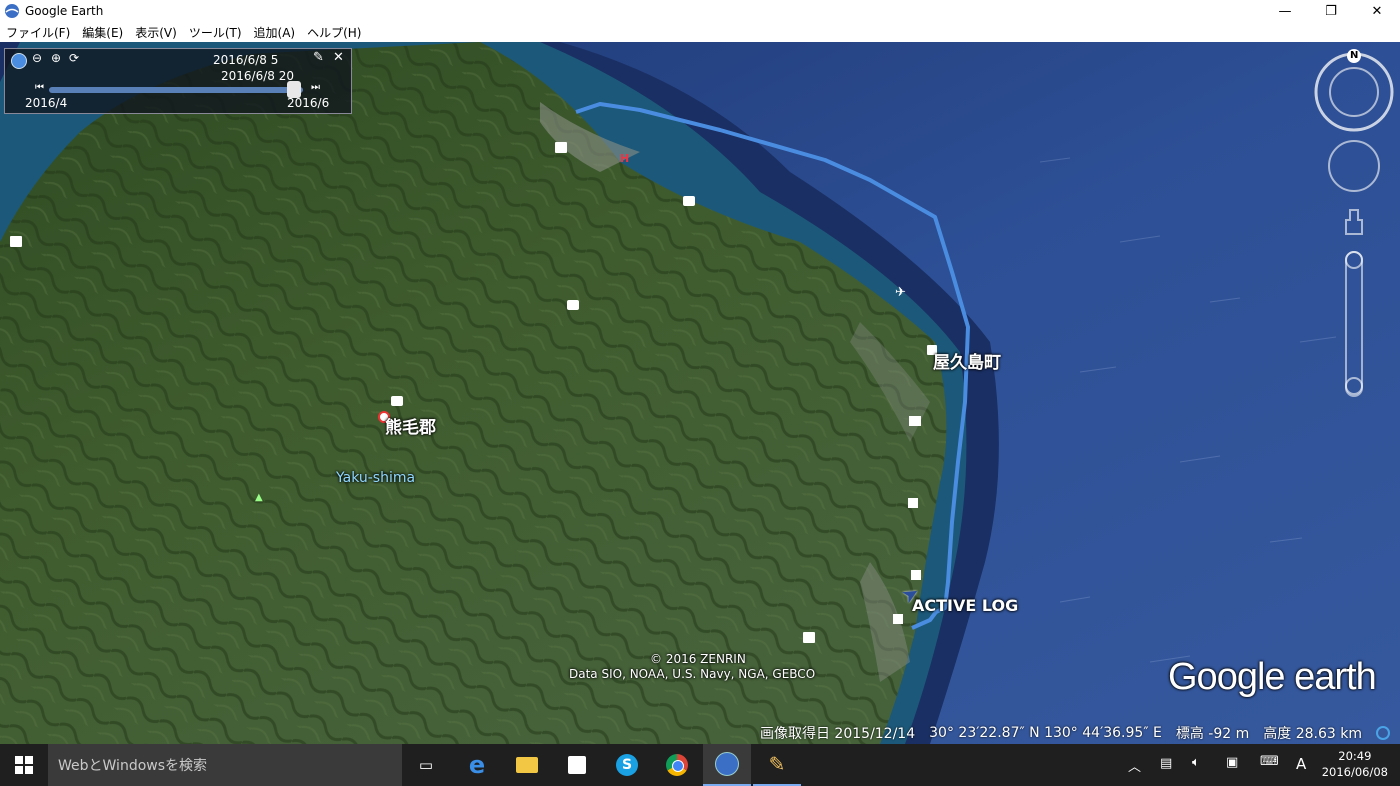 The image size is (1400, 786). I want to click on coordinates: 30° 23′22.87″ N 130° 44′36.95″ E, so click(1045, 733).